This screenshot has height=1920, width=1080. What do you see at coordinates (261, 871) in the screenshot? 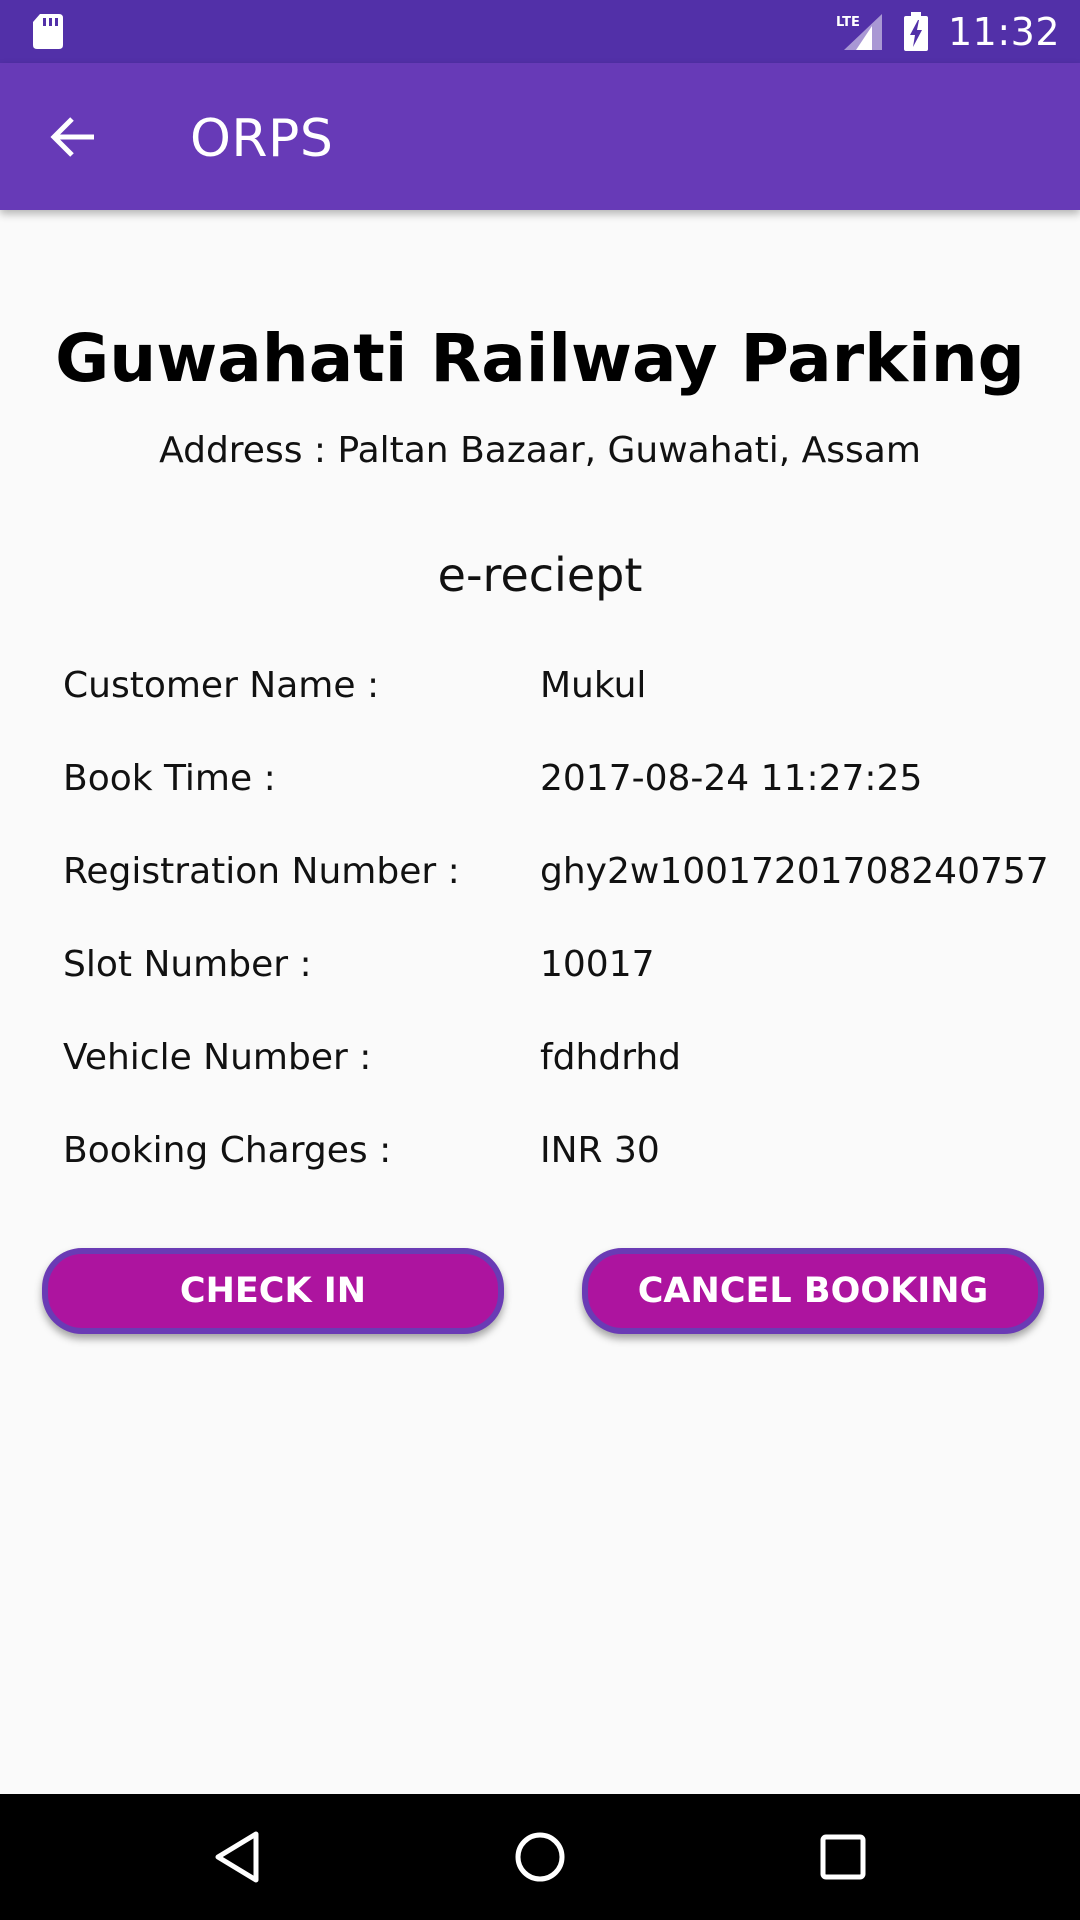
I see `detail-label: Registration Number :` at bounding box center [261, 871].